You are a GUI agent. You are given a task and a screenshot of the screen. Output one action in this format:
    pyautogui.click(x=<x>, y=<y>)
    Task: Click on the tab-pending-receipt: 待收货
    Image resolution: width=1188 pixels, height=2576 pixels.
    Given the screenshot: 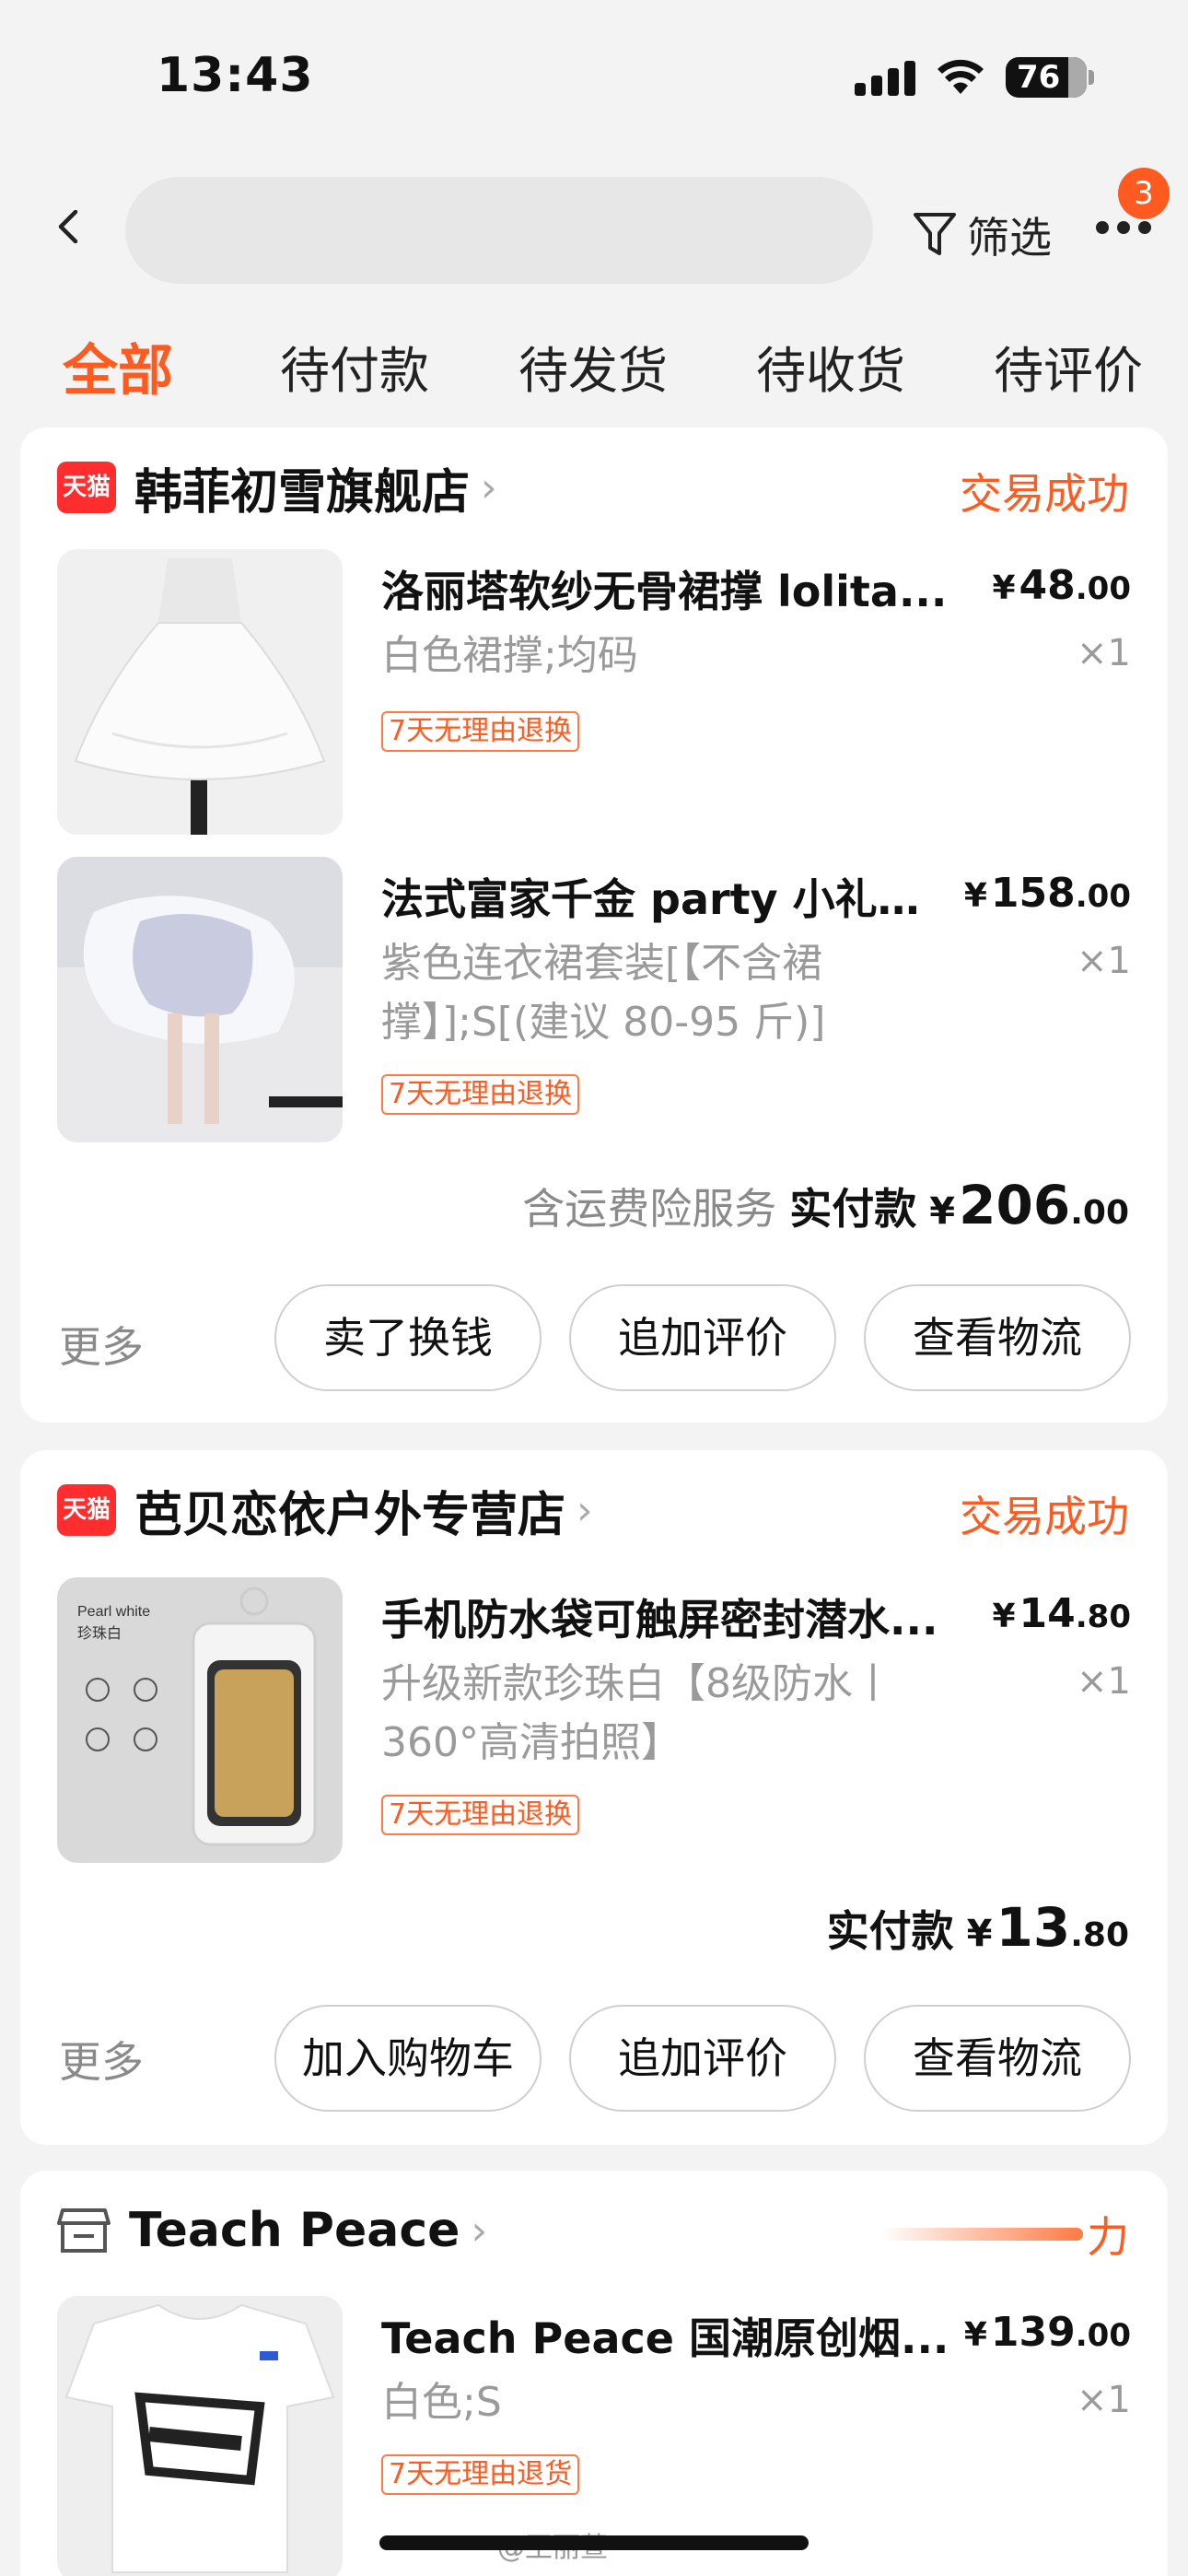 What is the action you would take?
    pyautogui.click(x=830, y=366)
    